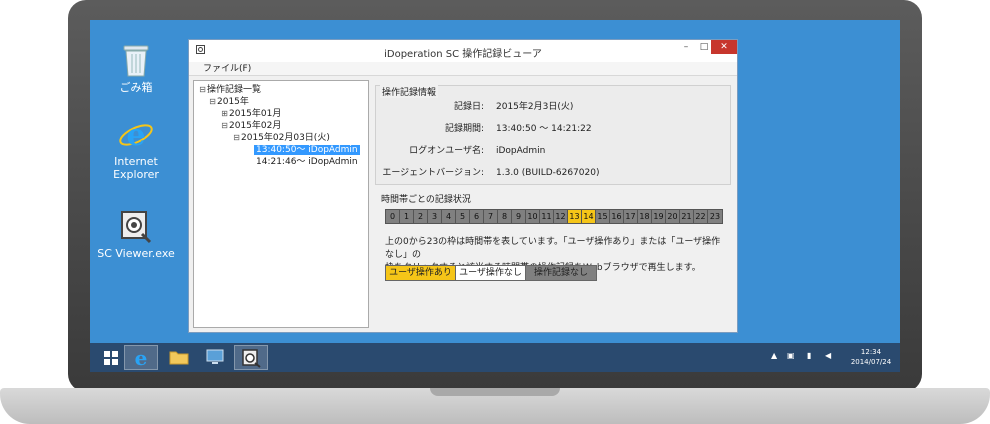 The image size is (990, 424). Describe the element at coordinates (136, 61) in the screenshot. I see `recycle-bin-icon` at that location.